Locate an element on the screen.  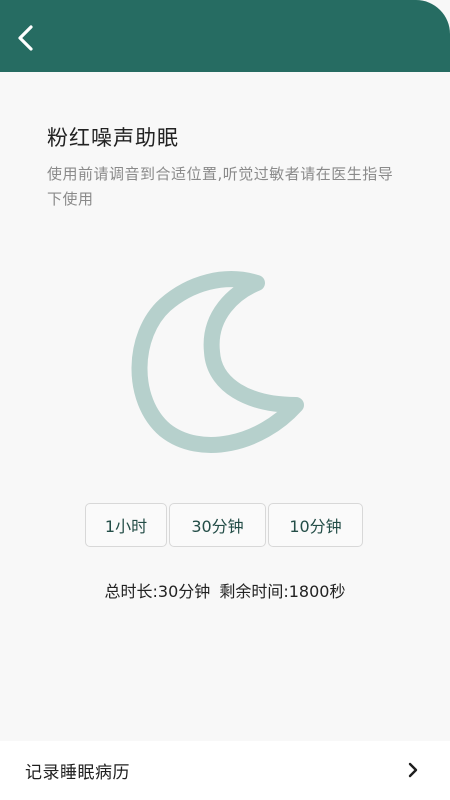
chevron-left-icon is located at coordinates (25, 38).